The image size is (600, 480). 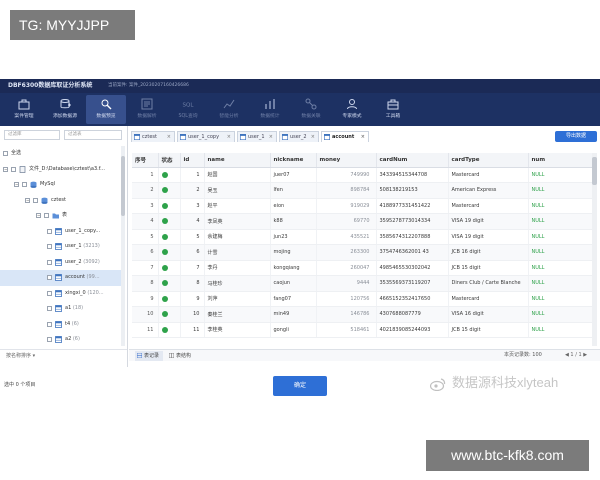 I want to click on tab-4: account ×, so click(x=345, y=136).